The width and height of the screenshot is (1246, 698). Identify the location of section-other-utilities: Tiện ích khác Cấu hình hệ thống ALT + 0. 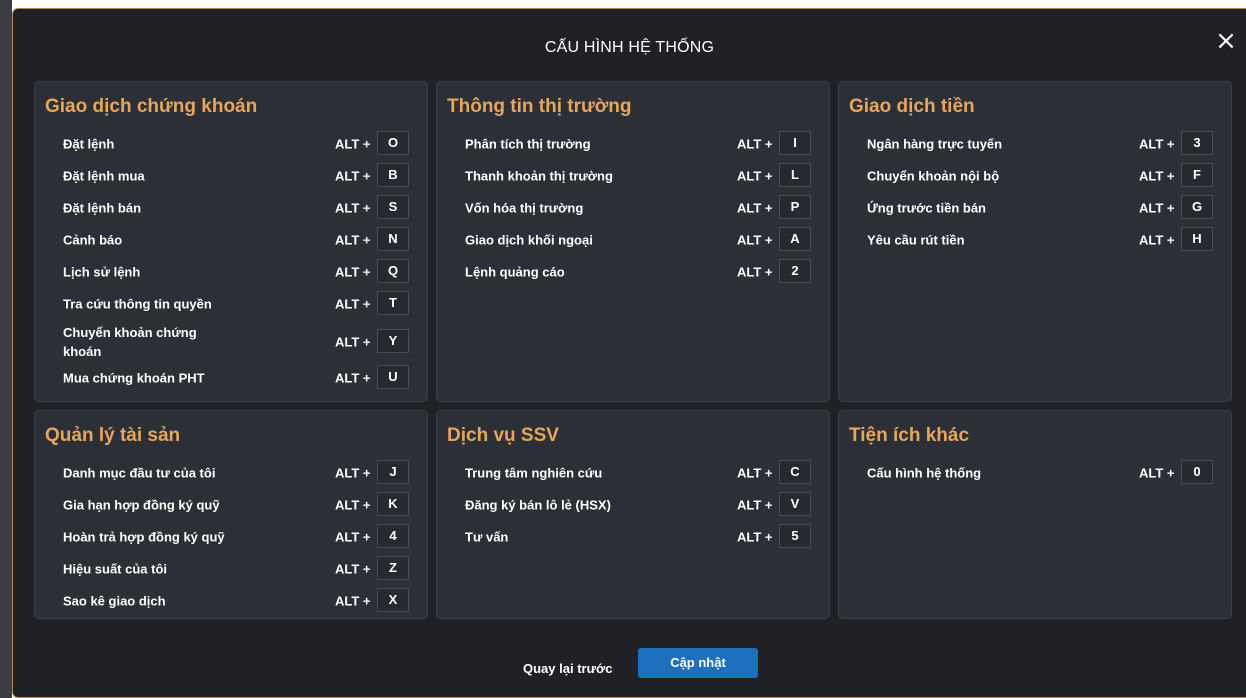
(1035, 514).